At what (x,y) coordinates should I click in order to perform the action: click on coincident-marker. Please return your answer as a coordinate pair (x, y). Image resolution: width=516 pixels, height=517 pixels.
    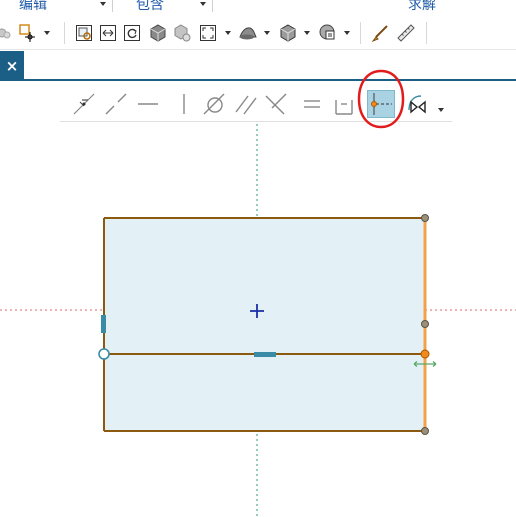
    Looking at the image, I should click on (104, 354).